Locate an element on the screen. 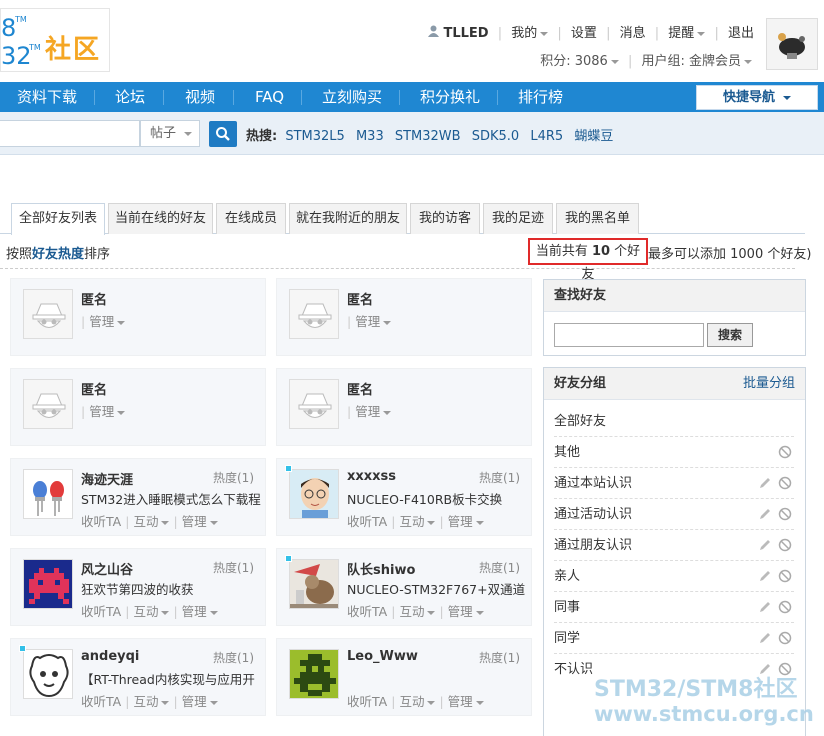 Image resolution: width=824 pixels, height=736 pixels. my-menu: 我的 is located at coordinates (530, 31).